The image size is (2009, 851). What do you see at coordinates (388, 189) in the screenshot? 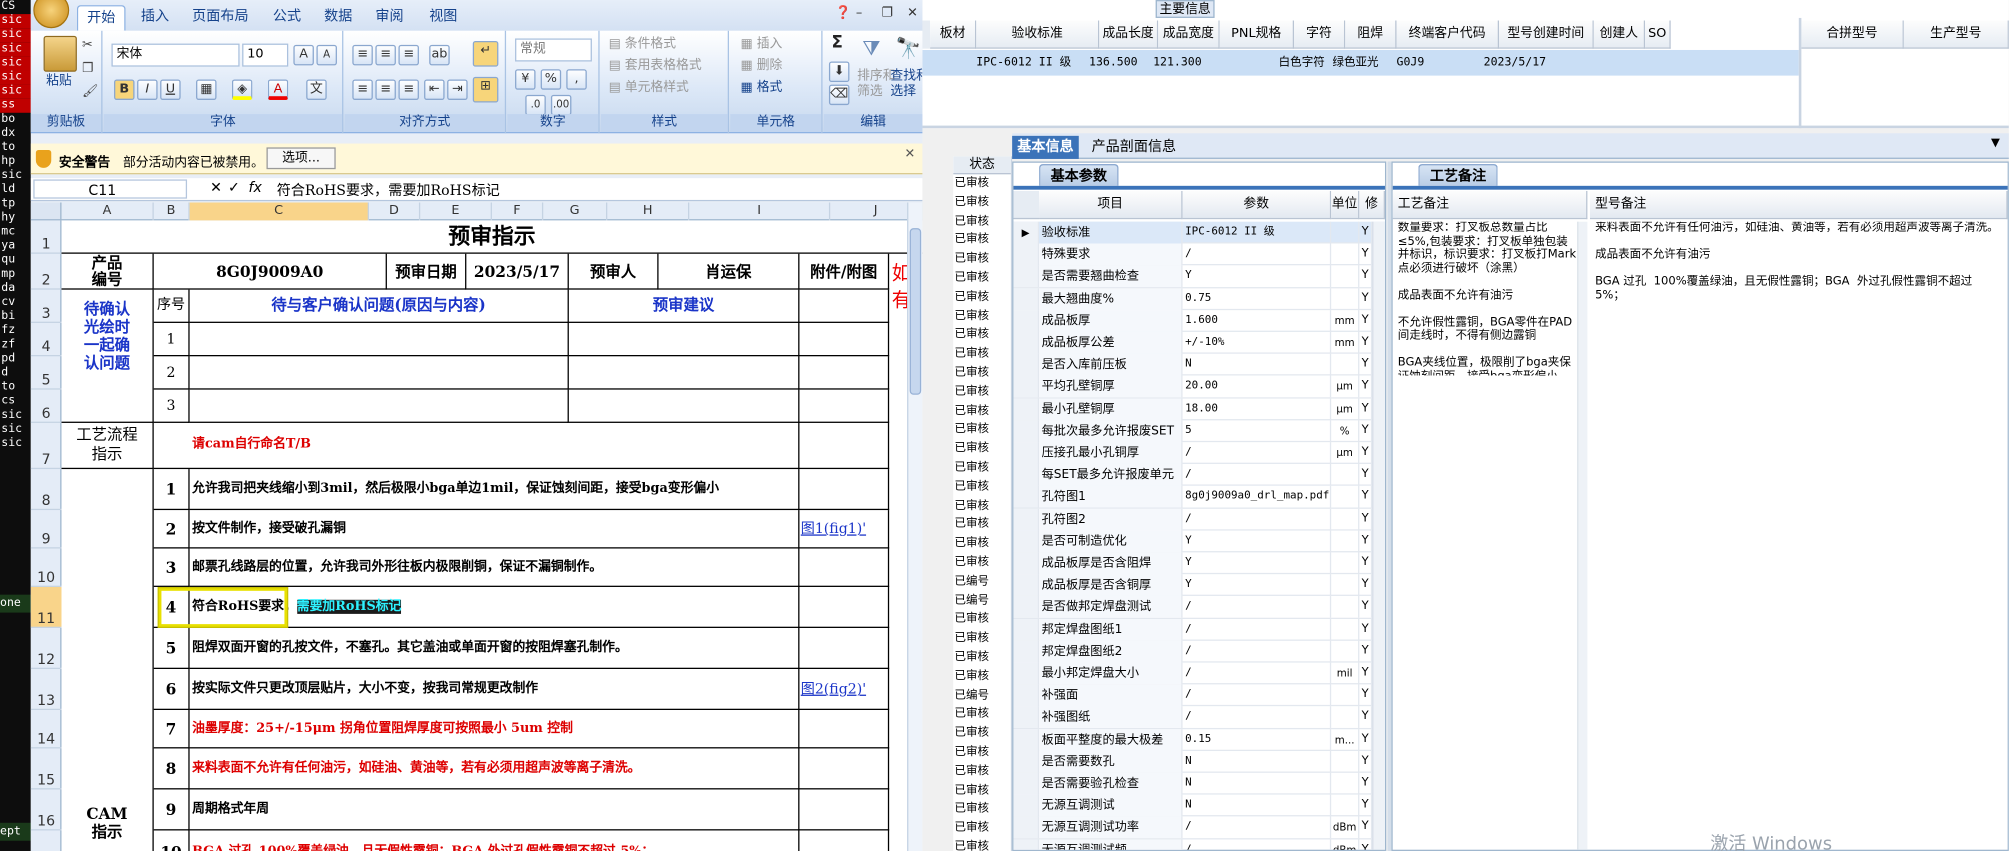
I see `formula-input: 符合RoHS要求，需要加RoHS标记` at bounding box center [388, 189].